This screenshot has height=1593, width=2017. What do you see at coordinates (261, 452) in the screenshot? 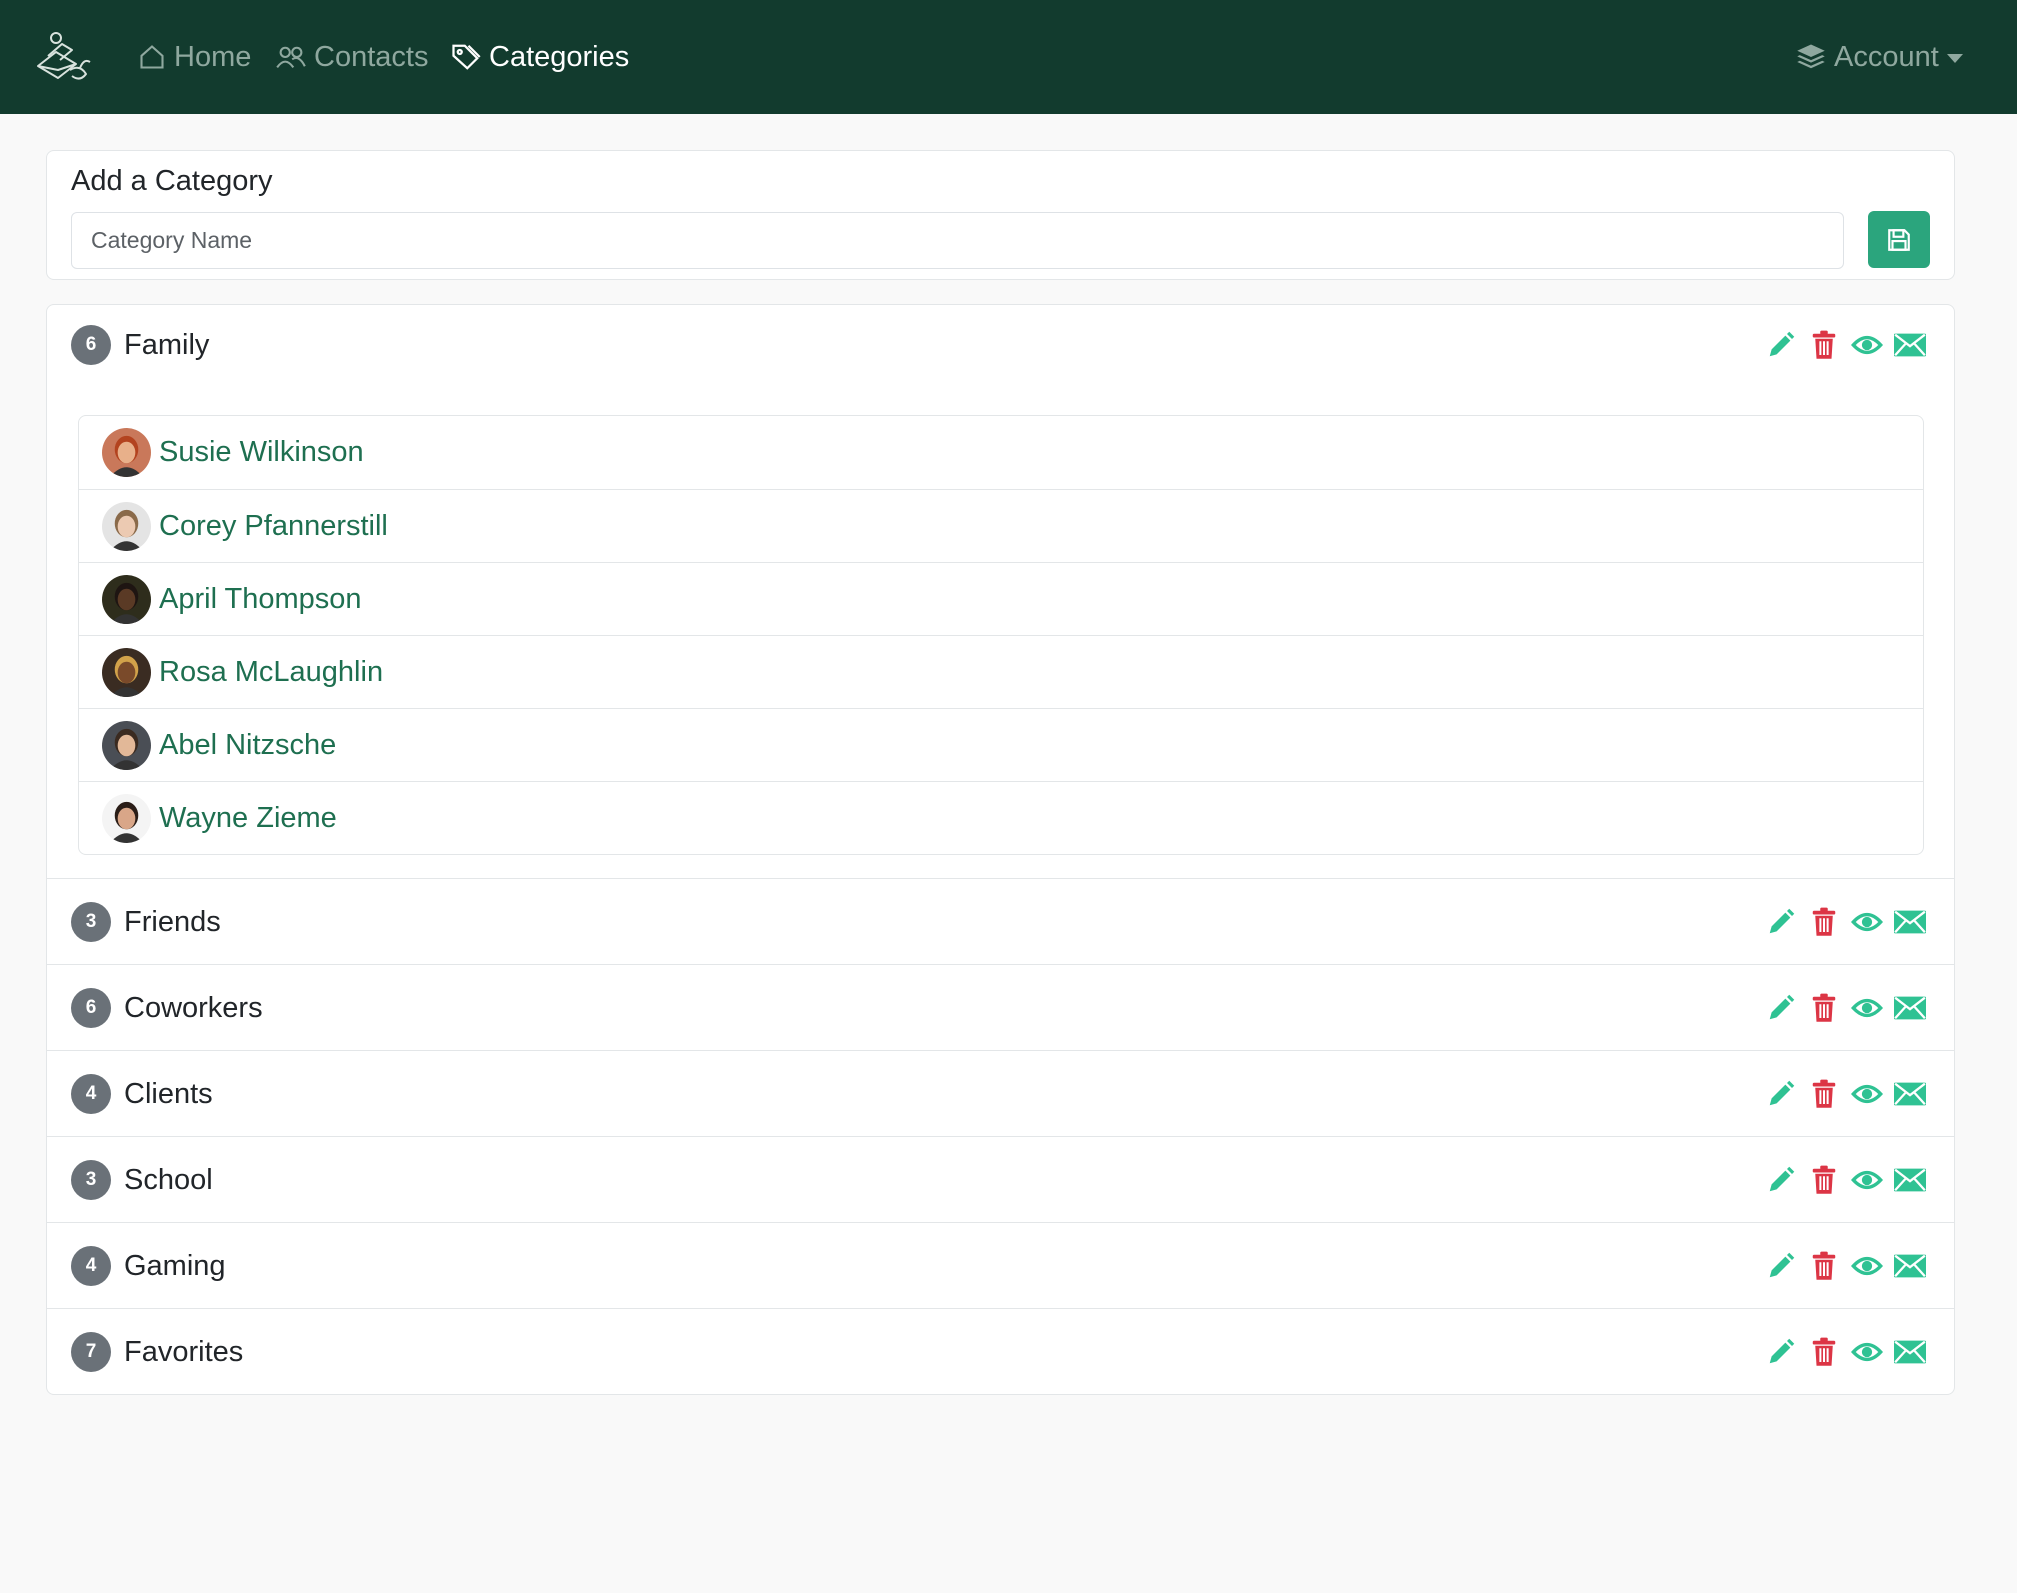
I see `contact-name-link: Susie Wilkinson` at bounding box center [261, 452].